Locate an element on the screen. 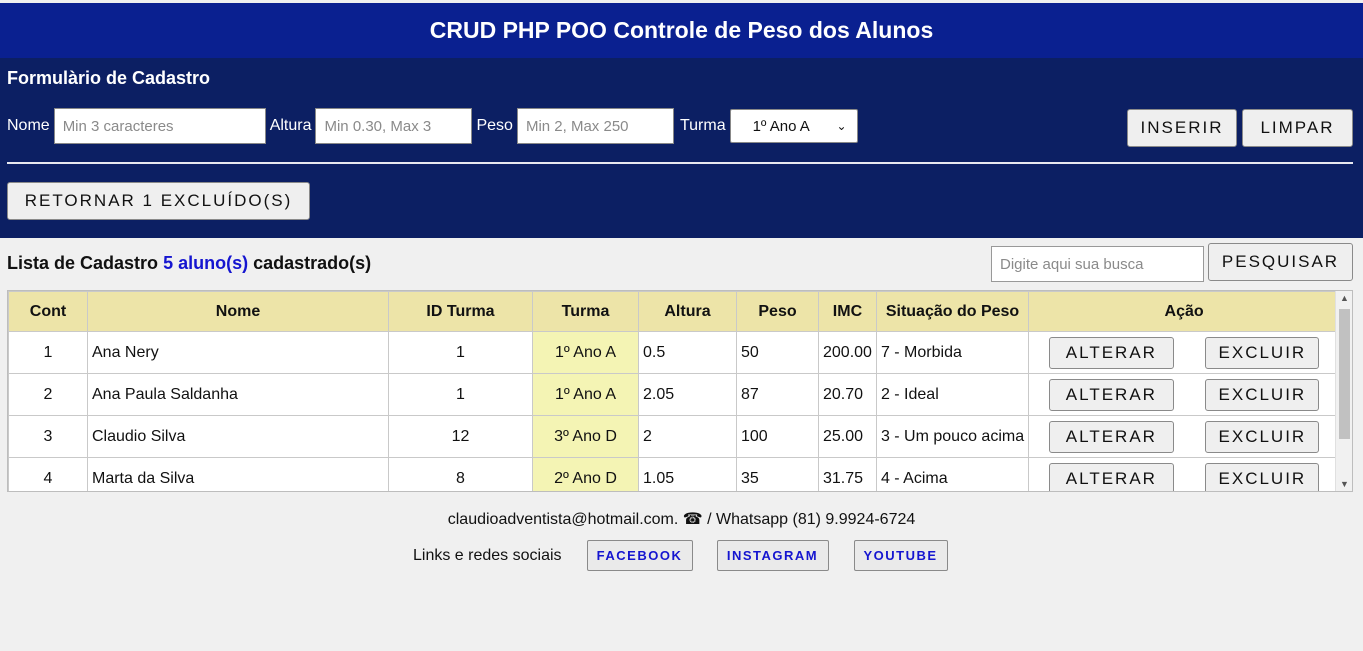 The height and width of the screenshot is (651, 1363). cell-nome: Claudio Silva is located at coordinates (238, 436).